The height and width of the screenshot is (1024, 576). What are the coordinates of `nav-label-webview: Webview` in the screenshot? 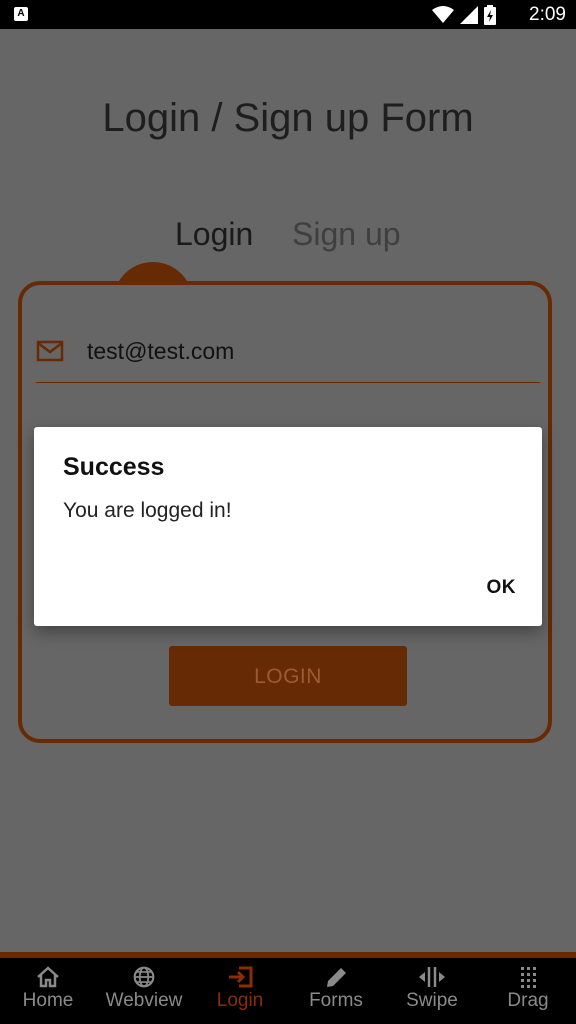 It's located at (144, 1000).